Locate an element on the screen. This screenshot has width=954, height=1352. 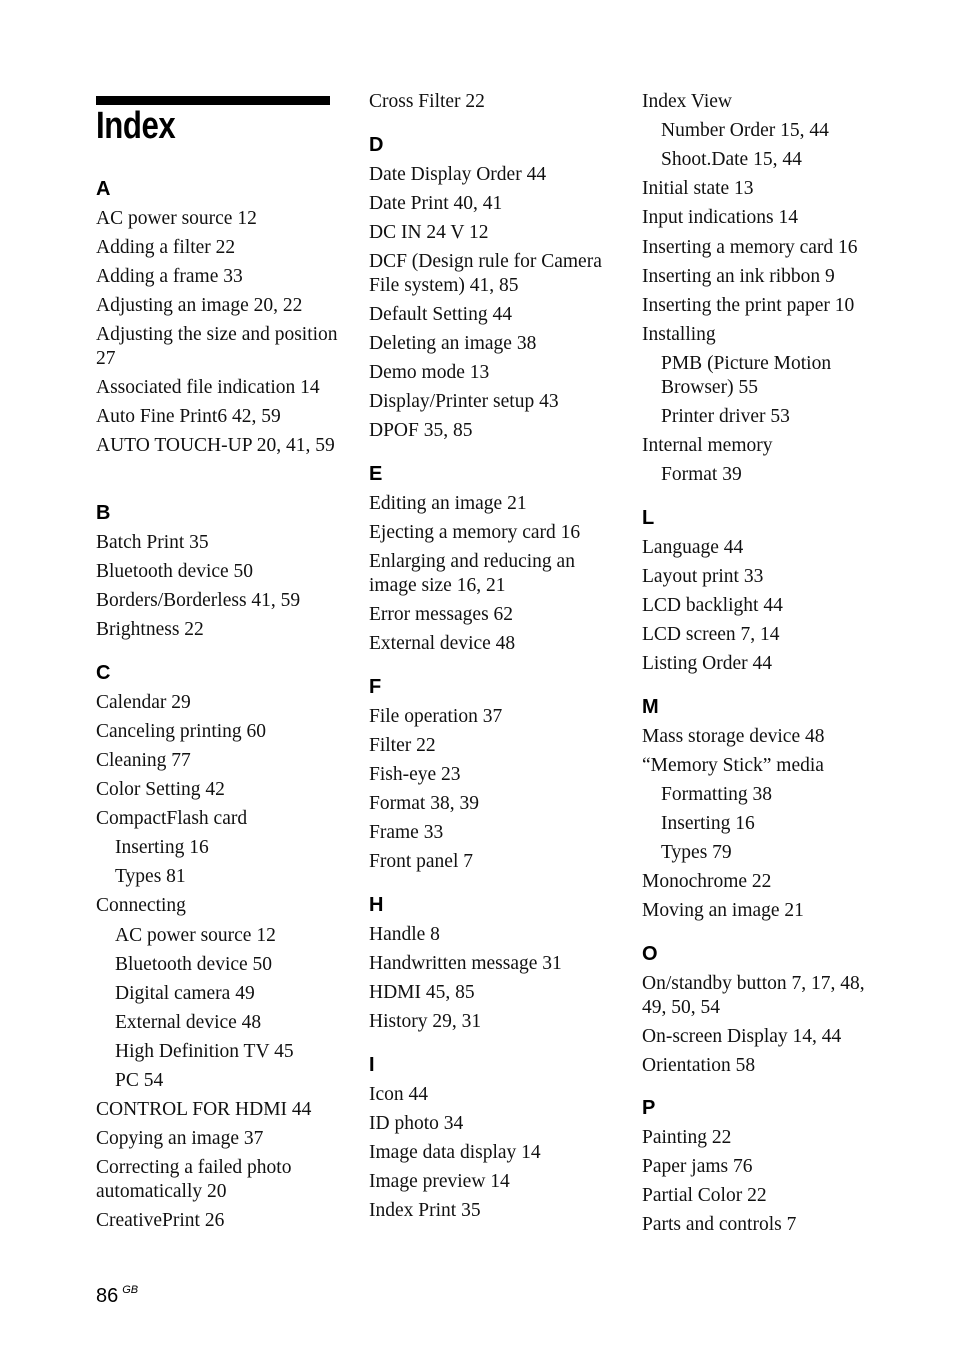
index-entry: Index Print 35 is located at coordinates (425, 1210).